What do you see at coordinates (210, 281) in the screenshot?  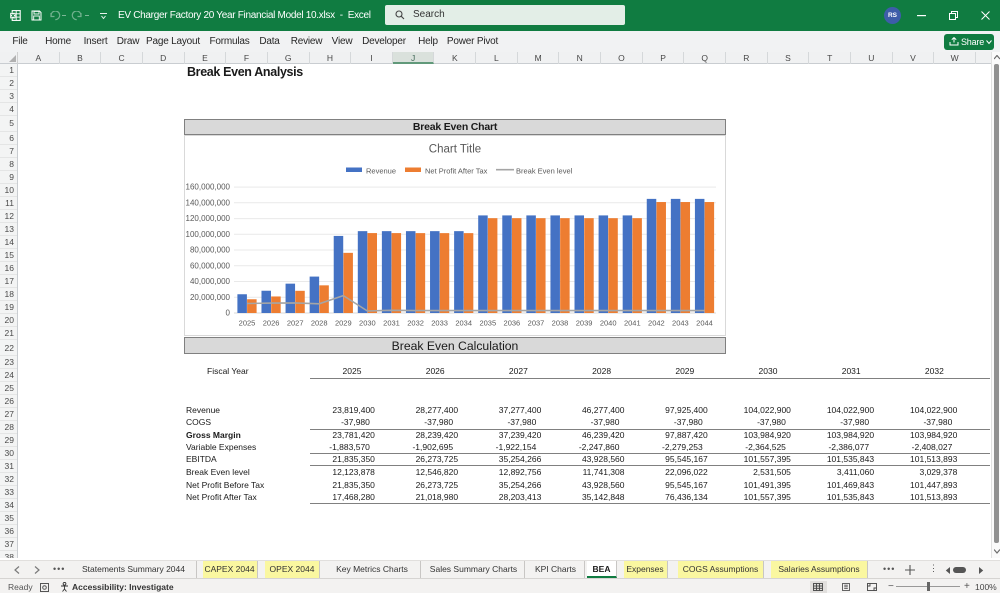 I see `svg-text: 40,000,000` at bounding box center [210, 281].